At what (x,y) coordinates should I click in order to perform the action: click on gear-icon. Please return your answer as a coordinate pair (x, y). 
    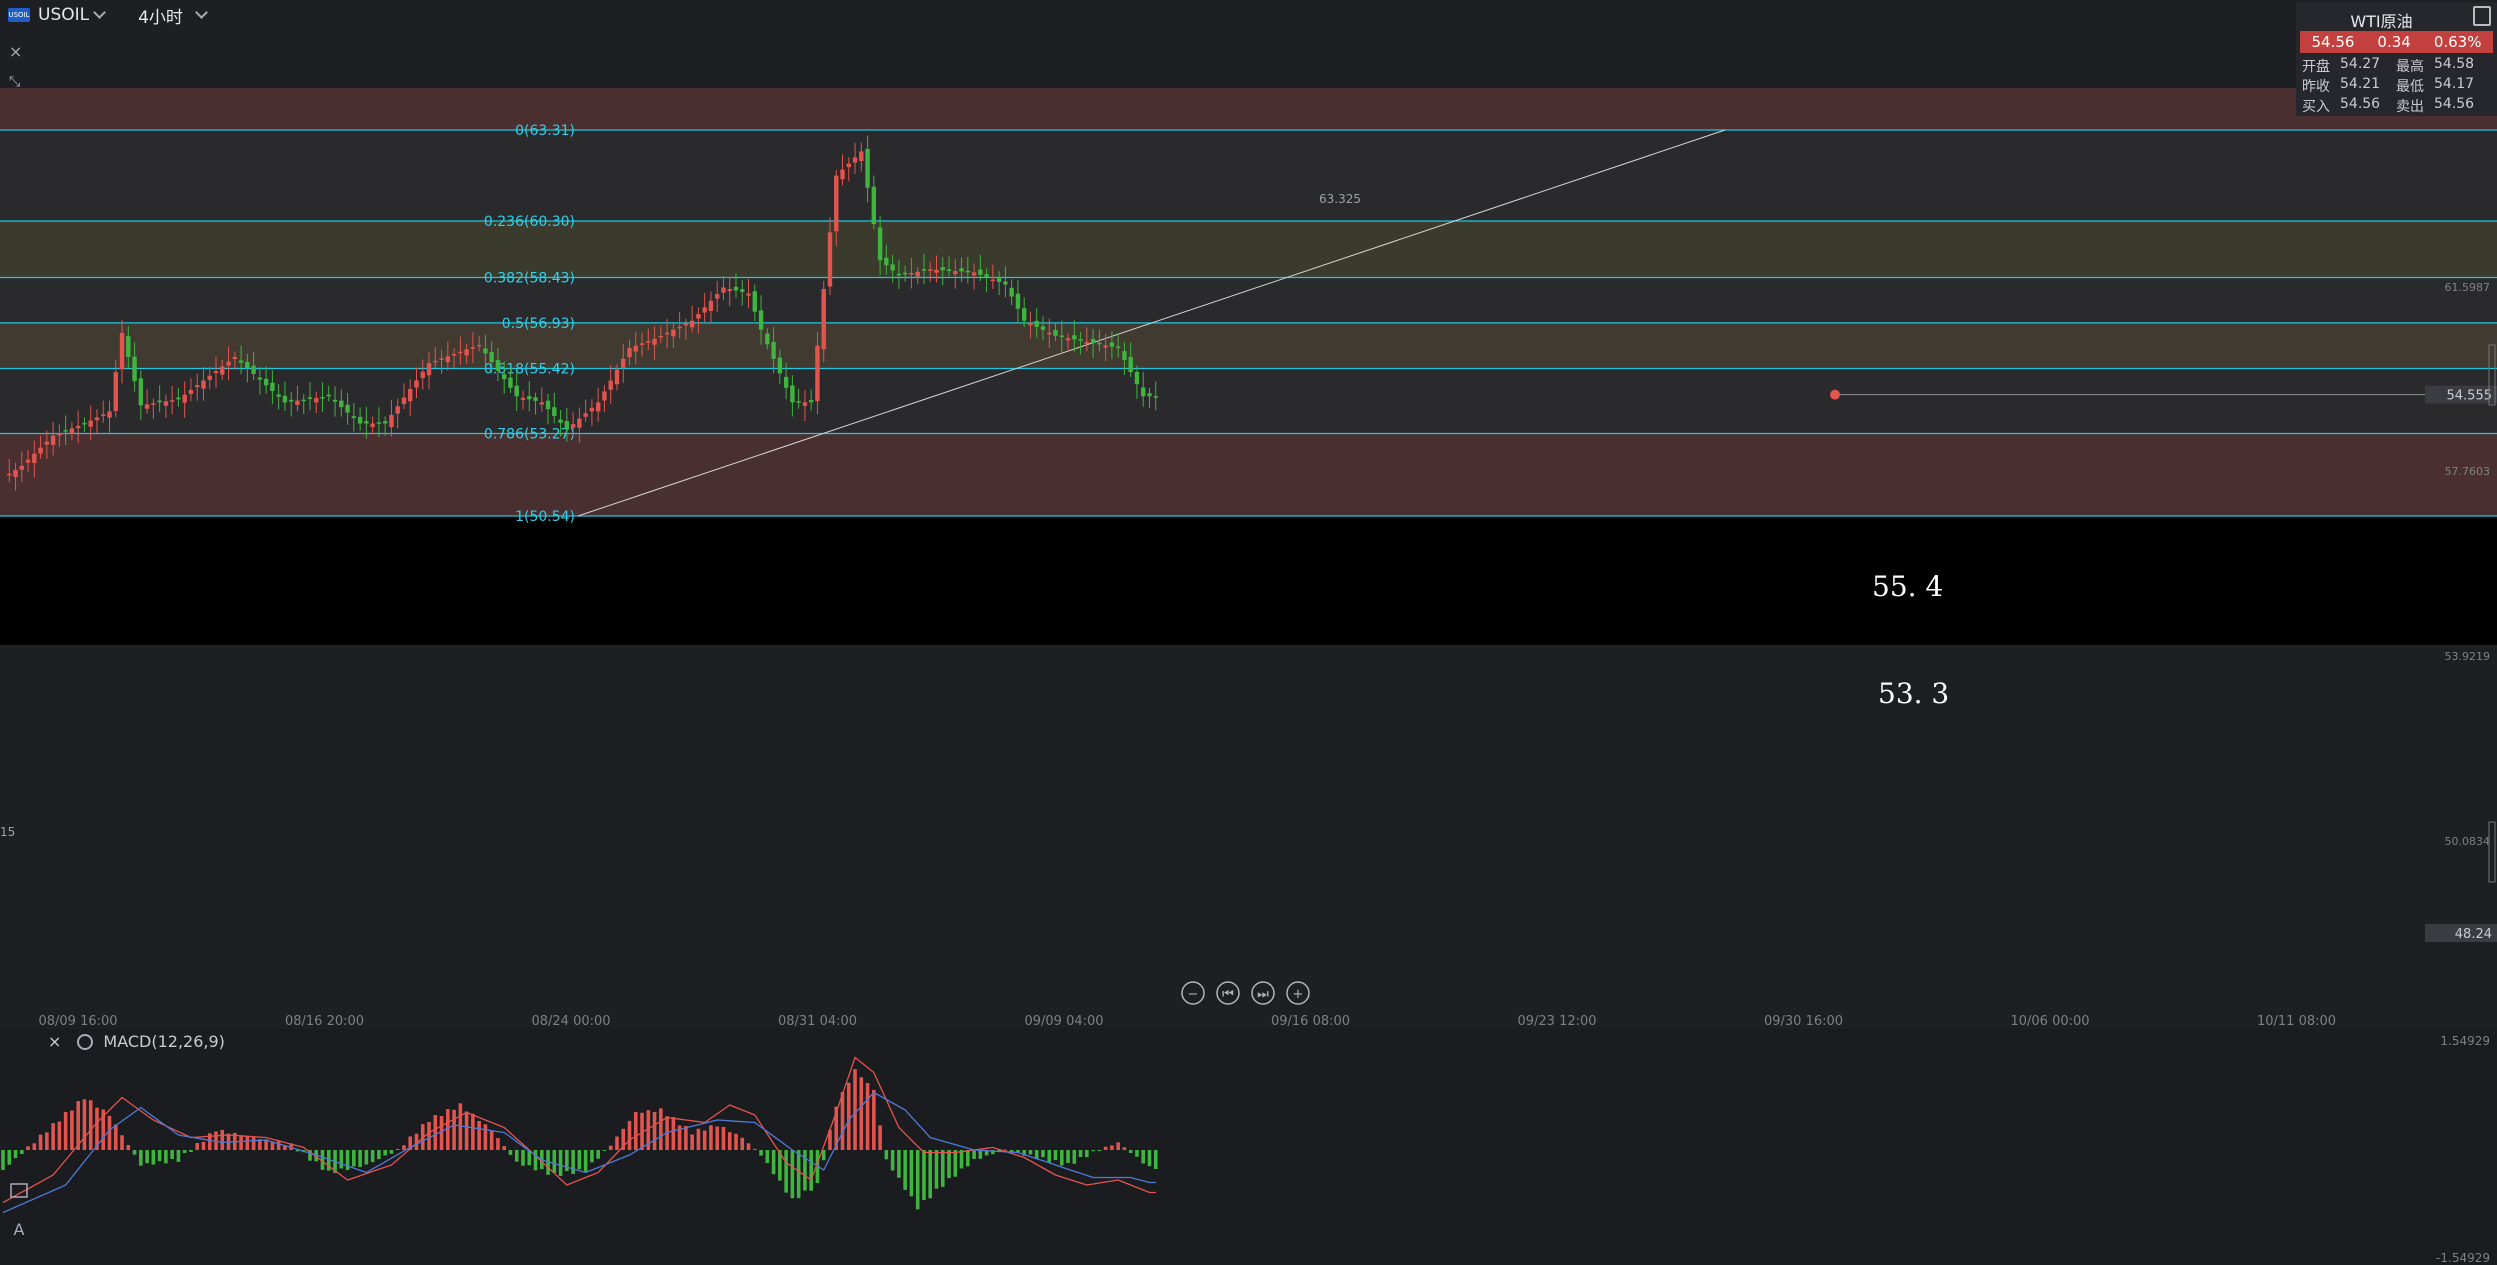
    Looking at the image, I should click on (85, 1041).